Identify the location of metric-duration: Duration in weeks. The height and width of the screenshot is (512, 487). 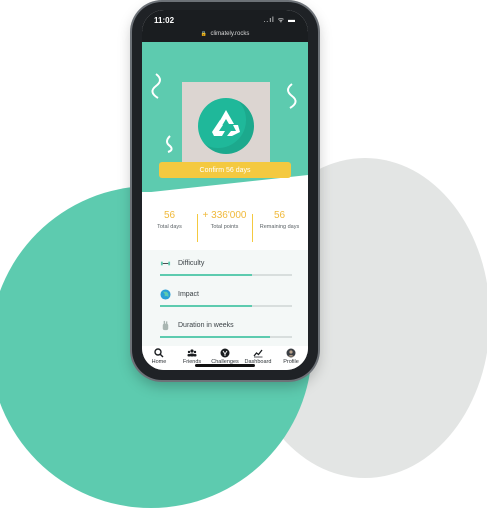
(226, 332).